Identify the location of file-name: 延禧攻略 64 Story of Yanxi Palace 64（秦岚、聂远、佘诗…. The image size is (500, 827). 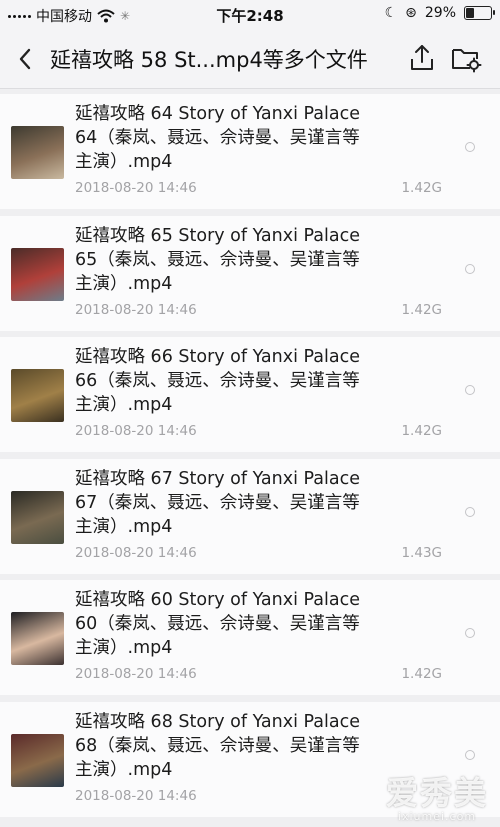
(217, 138).